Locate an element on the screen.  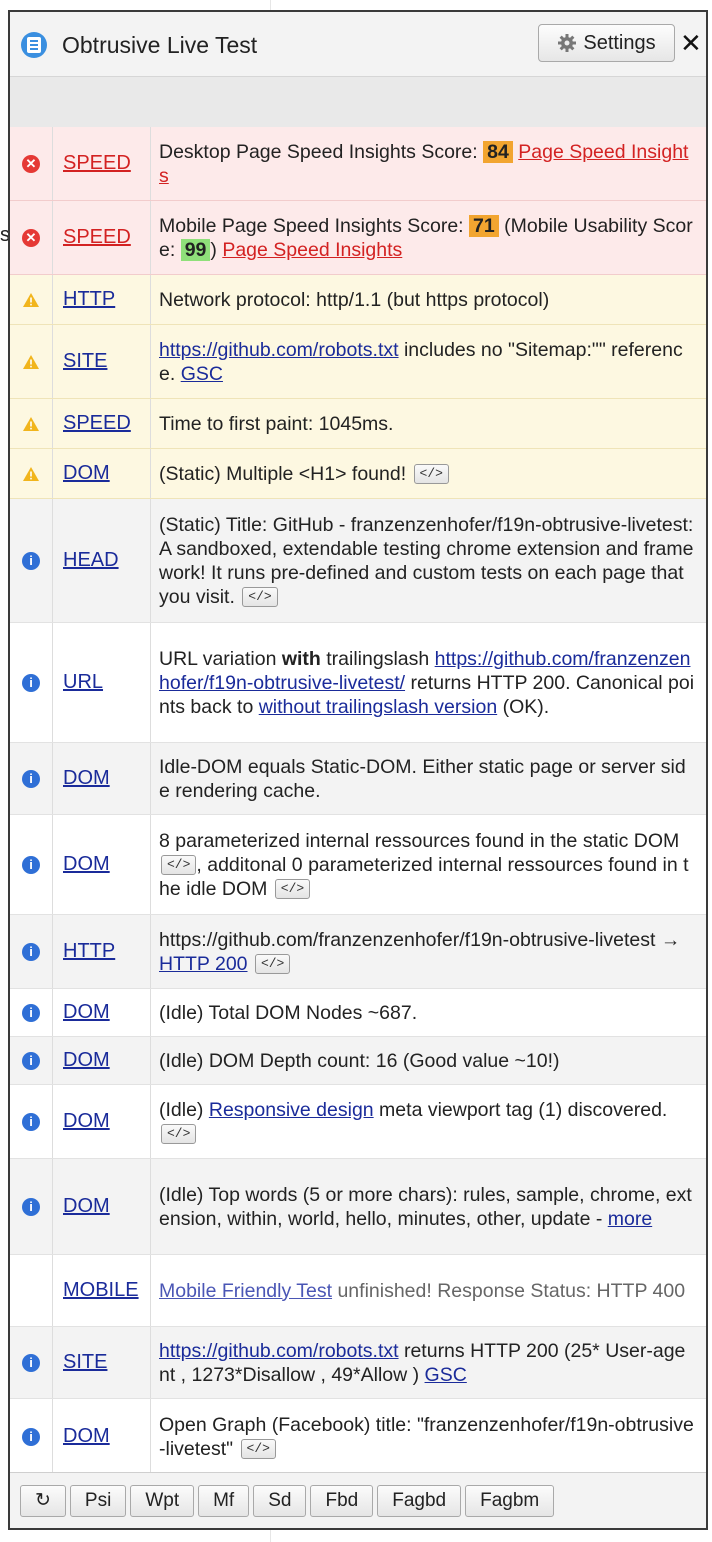
message-text is located at coordinates (250, 964).